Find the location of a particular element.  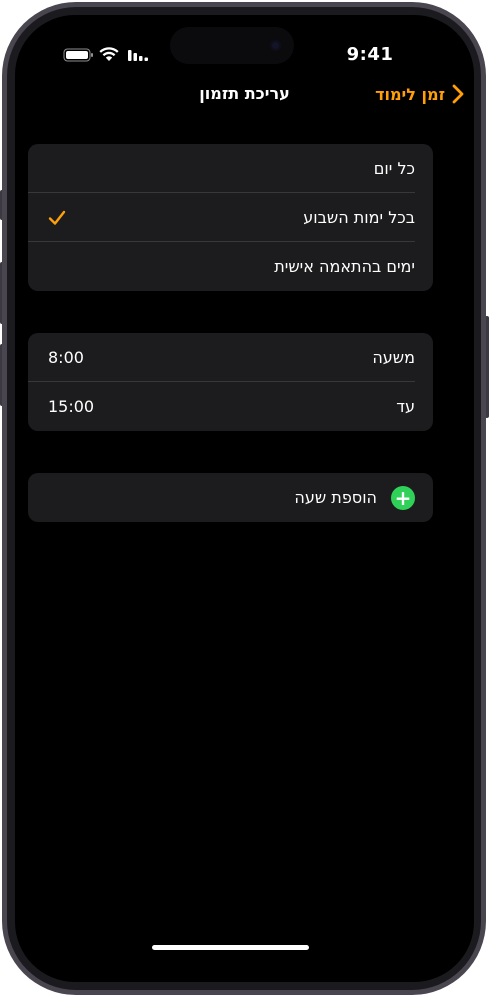

option-label: כל יום is located at coordinates (394, 168).